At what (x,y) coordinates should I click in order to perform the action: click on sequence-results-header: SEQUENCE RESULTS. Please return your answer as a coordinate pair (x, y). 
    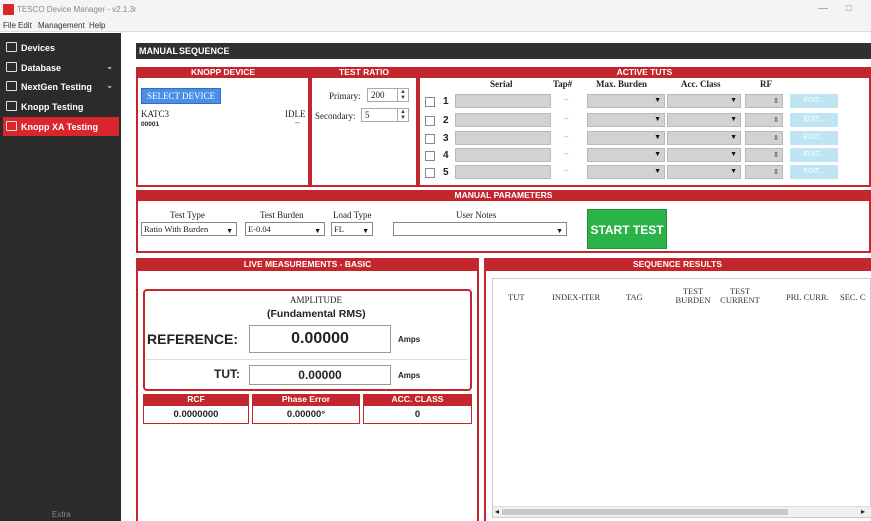
    Looking at the image, I should click on (677, 264).